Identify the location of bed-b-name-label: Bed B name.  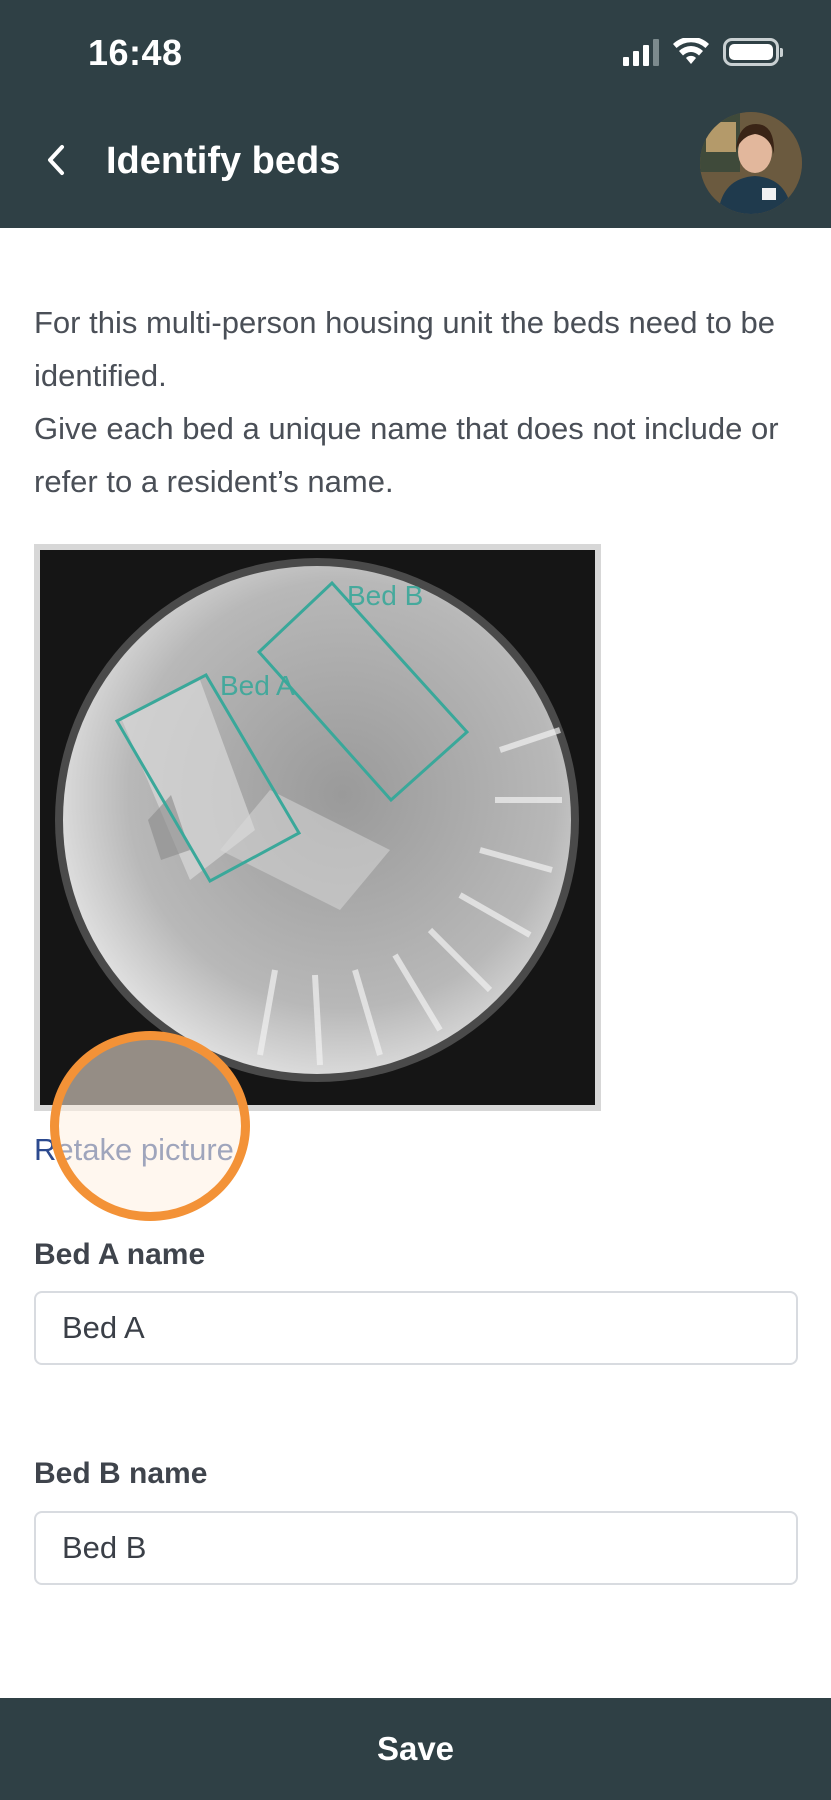
(121, 1473).